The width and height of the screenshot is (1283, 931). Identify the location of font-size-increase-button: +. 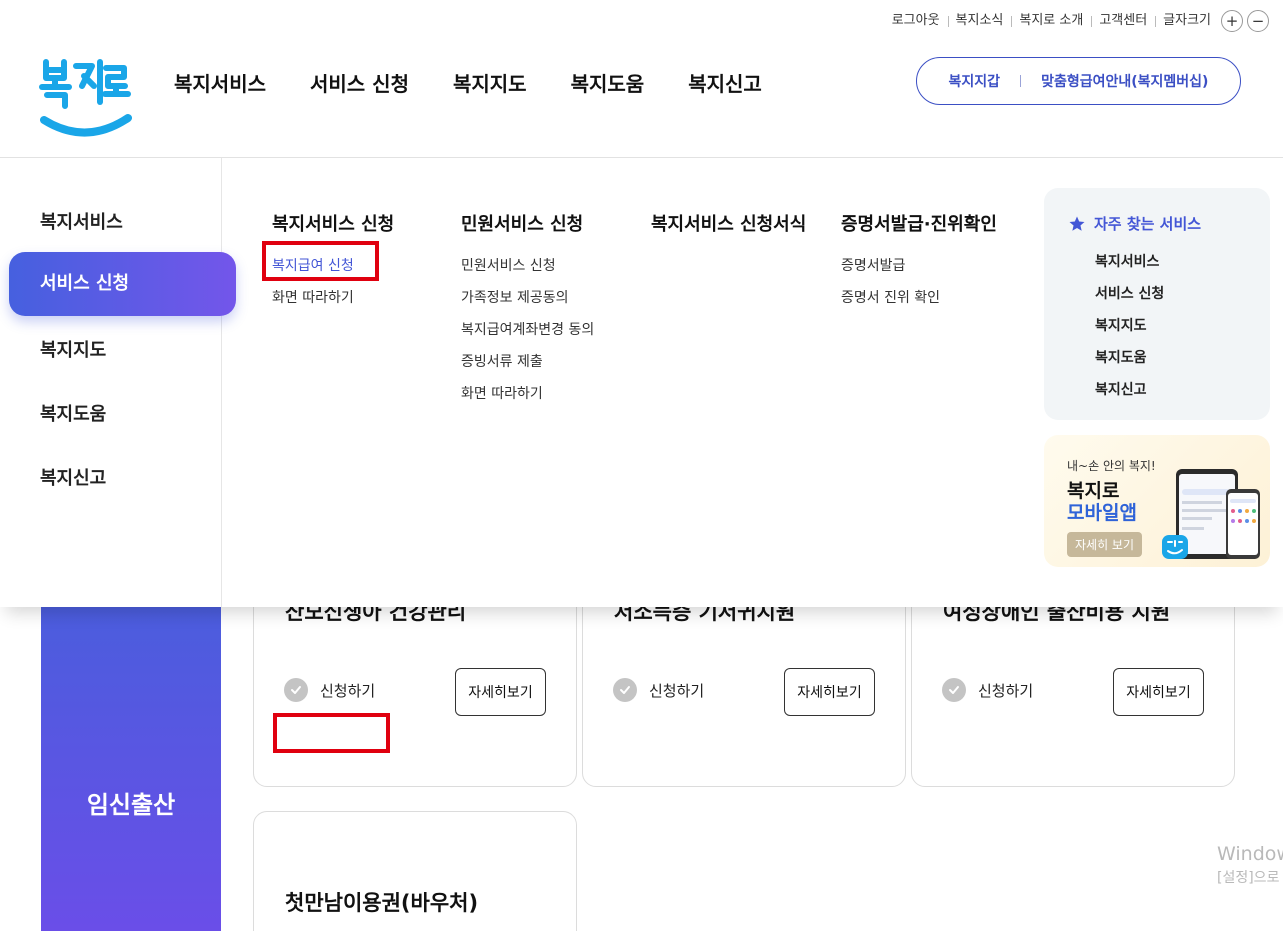
(1232, 21).